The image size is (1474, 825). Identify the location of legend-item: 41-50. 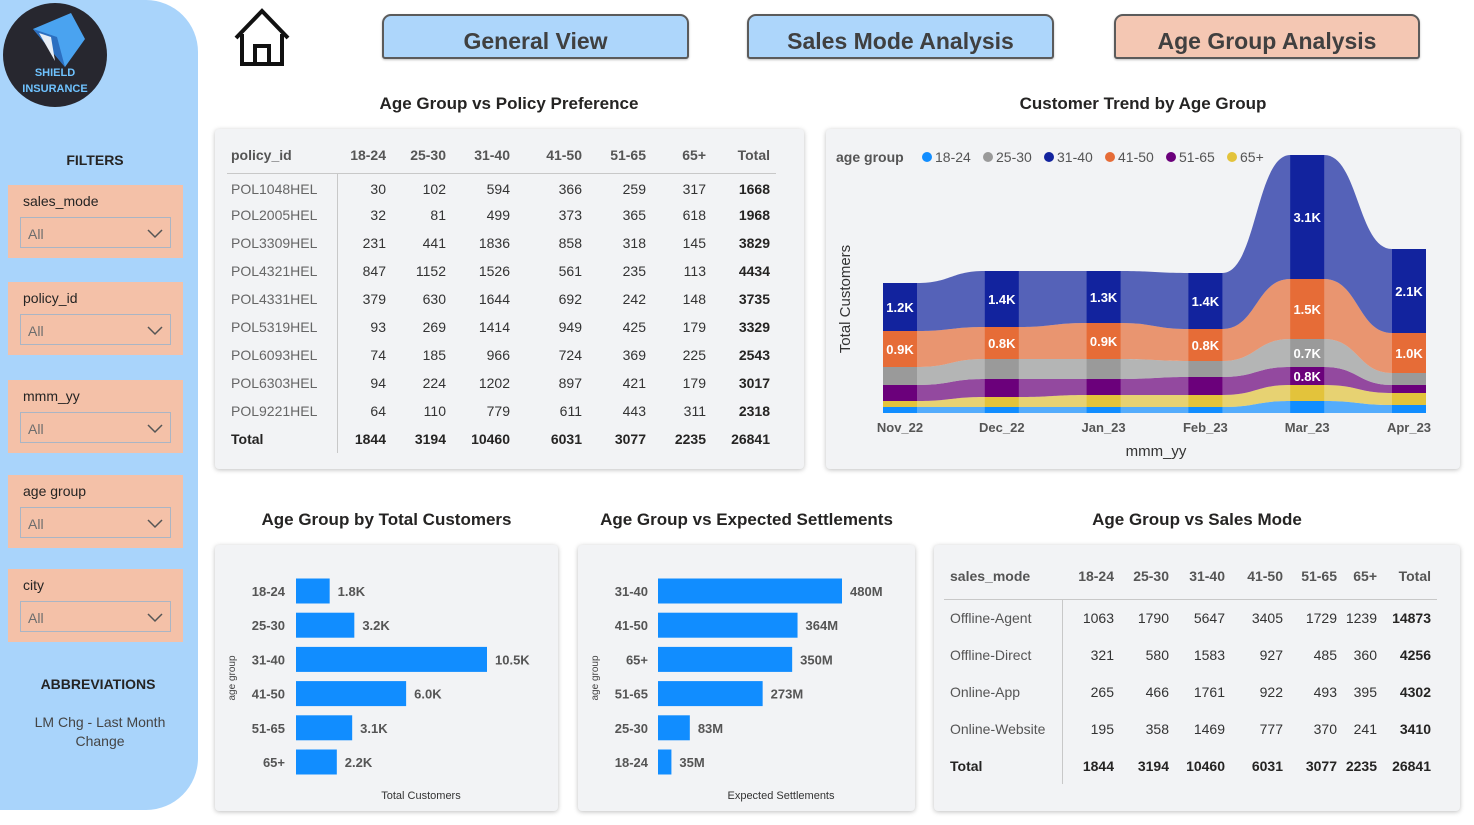
(1129, 157).